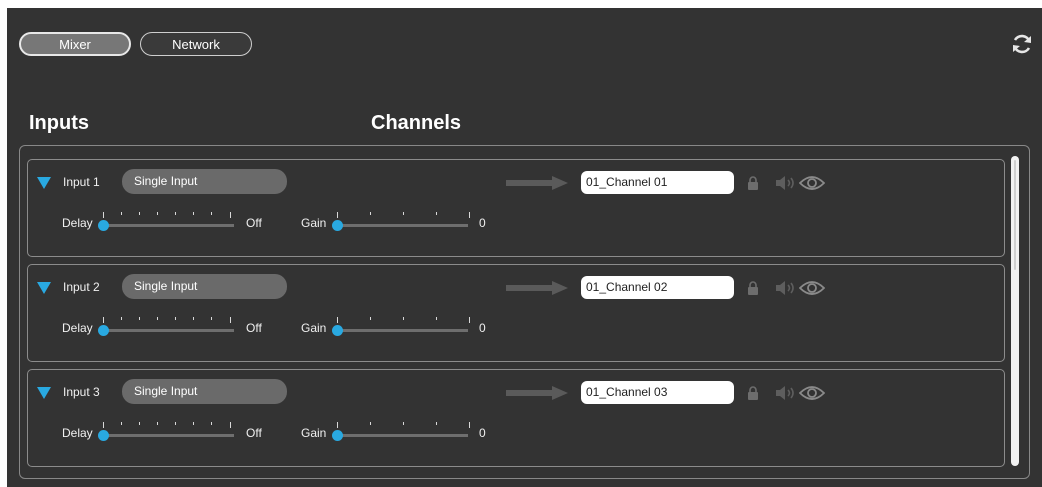 The height and width of the screenshot is (487, 1042). What do you see at coordinates (1015, 215) in the screenshot?
I see `scrollbar-grip` at bounding box center [1015, 215].